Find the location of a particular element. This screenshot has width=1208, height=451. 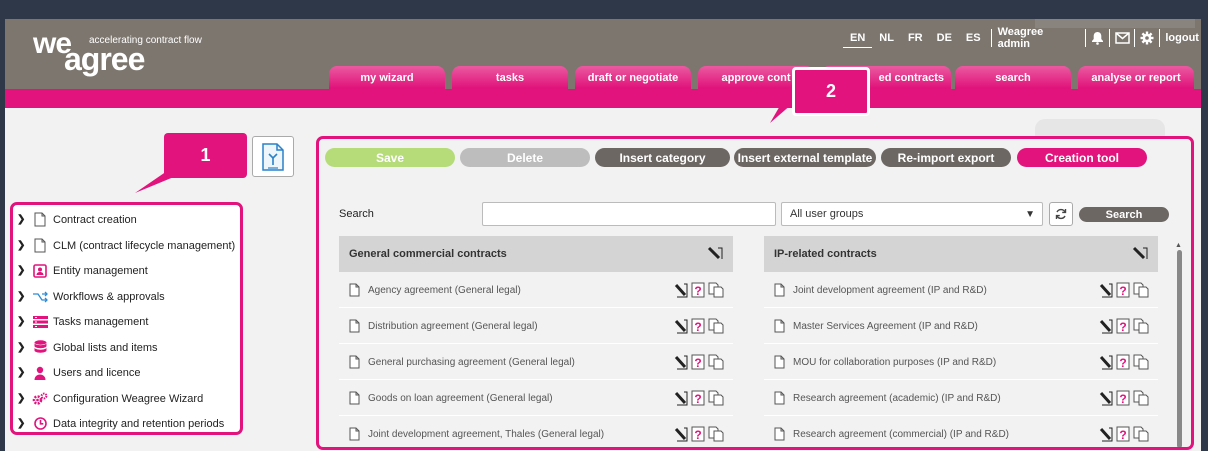

template-name: Distribution agreement (General legal) is located at coordinates (453, 326).